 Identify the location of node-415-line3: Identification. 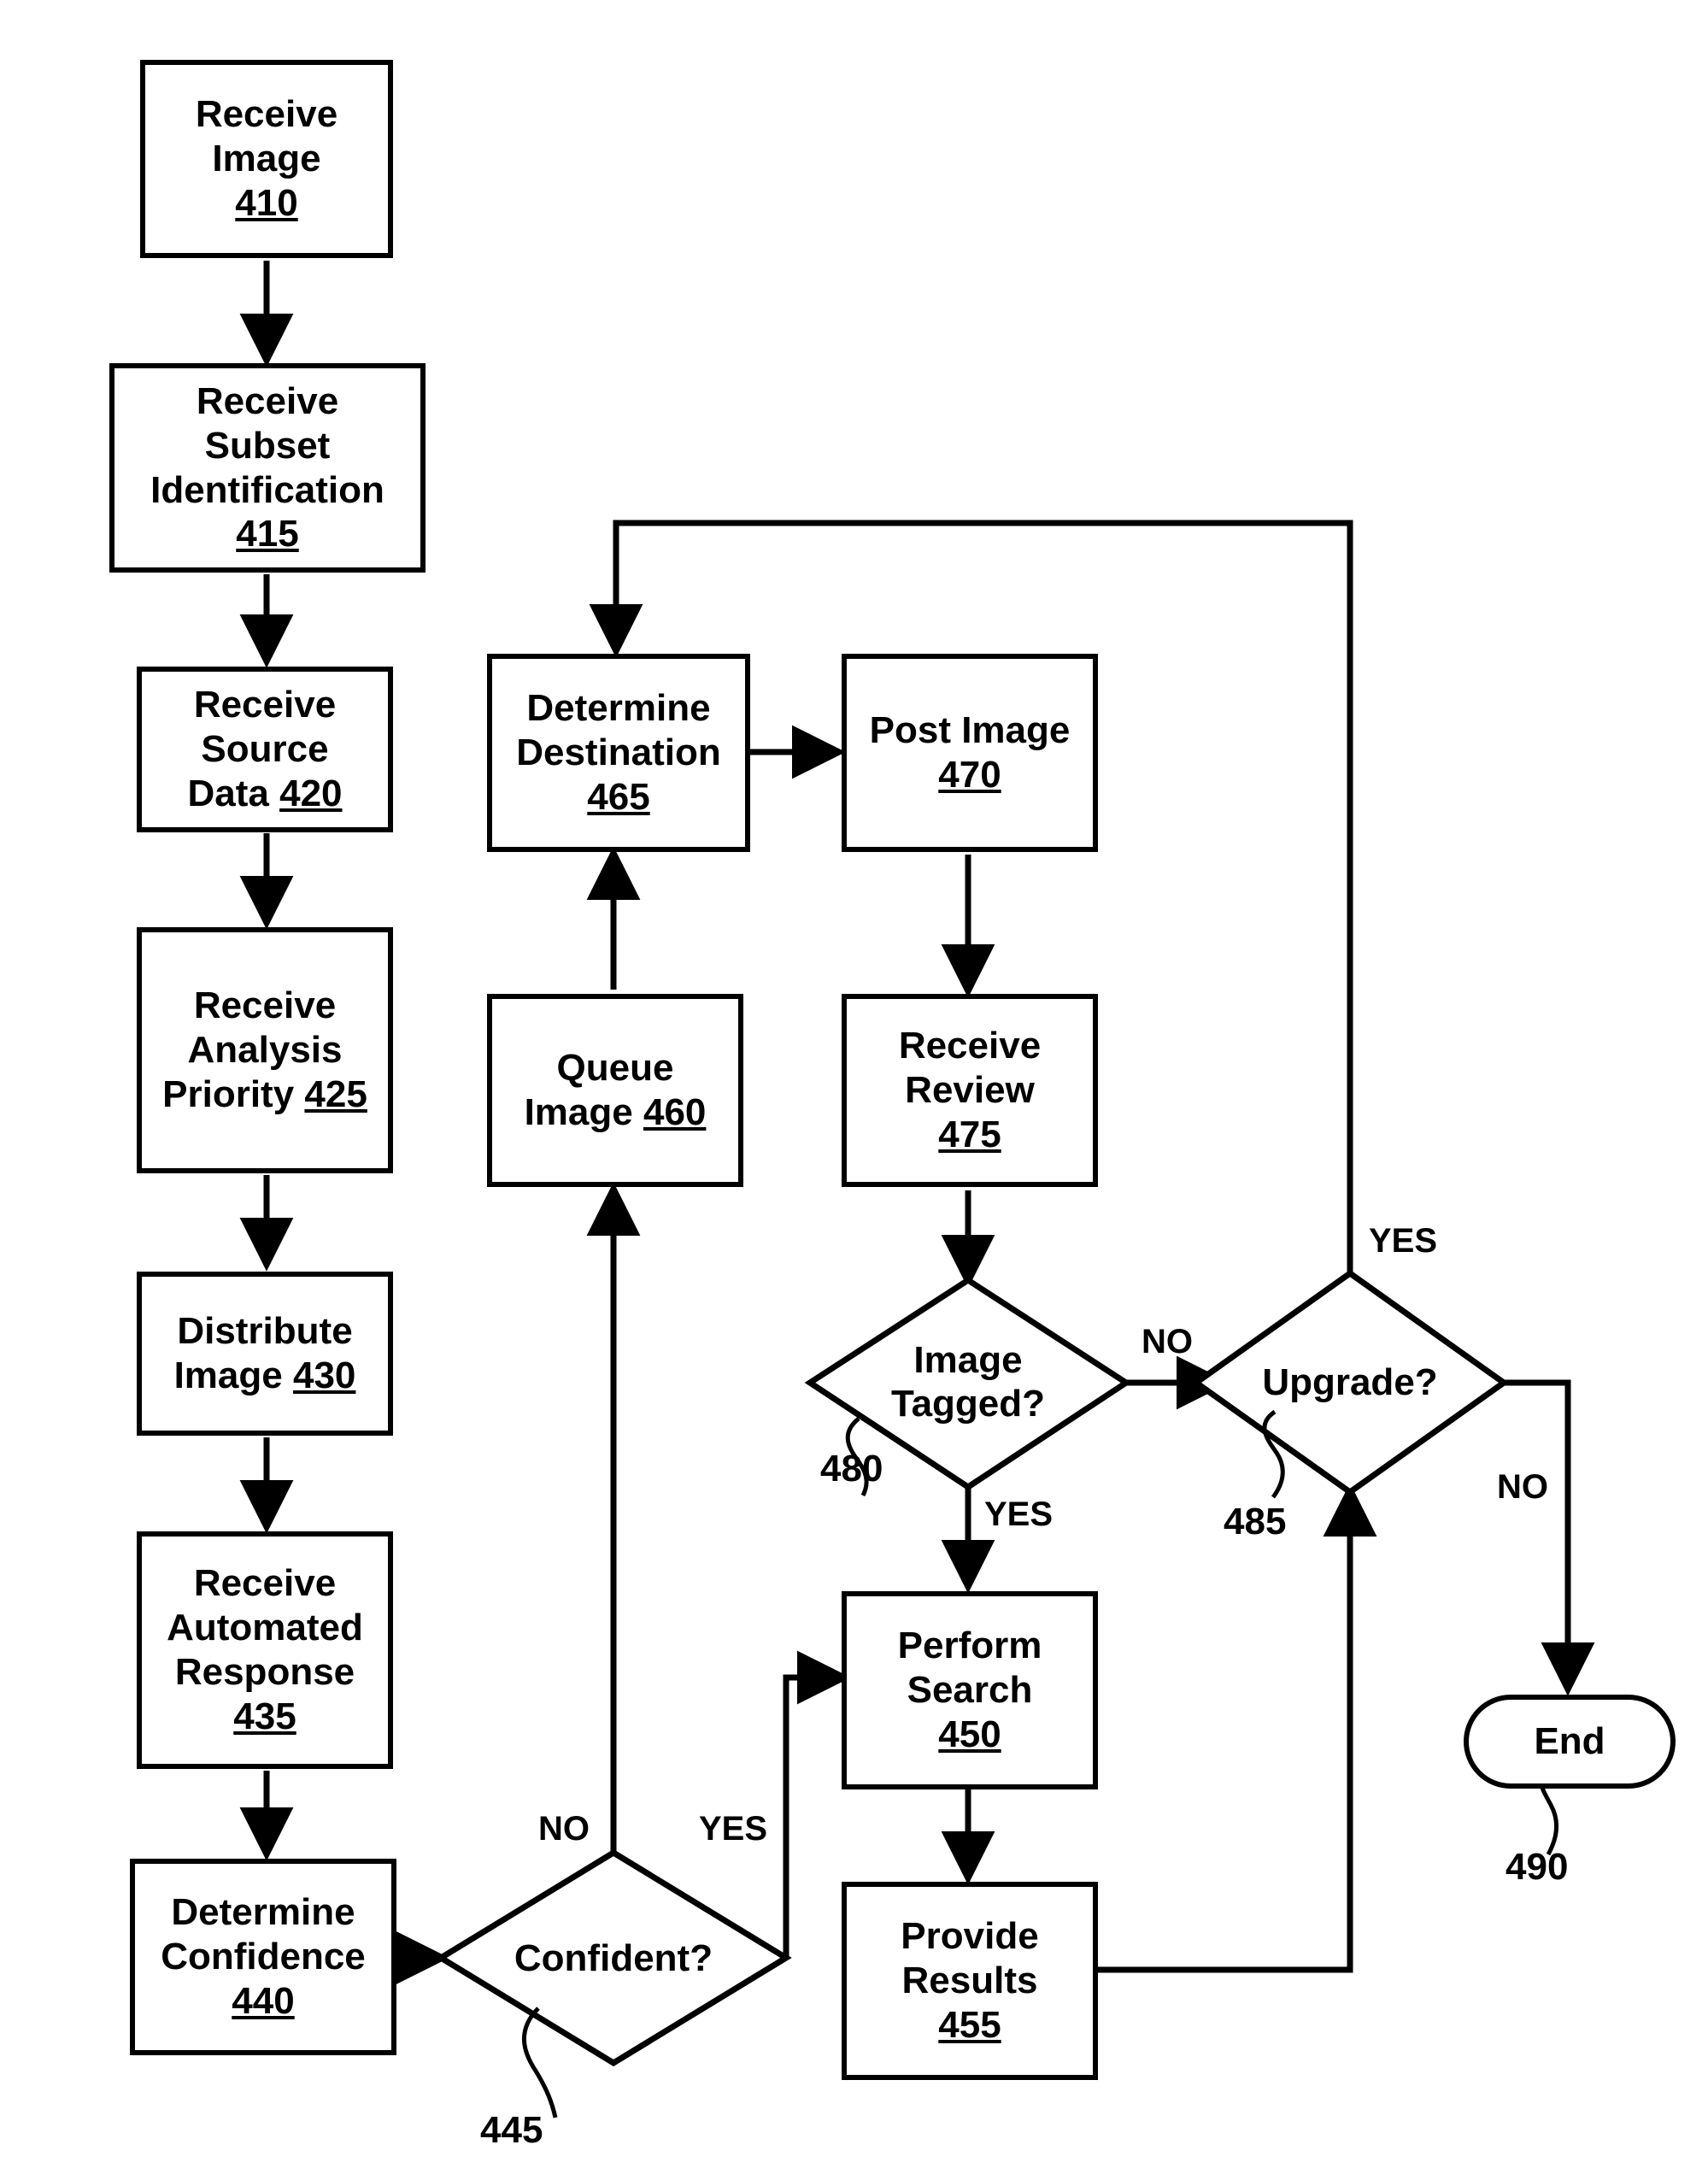
(267, 489).